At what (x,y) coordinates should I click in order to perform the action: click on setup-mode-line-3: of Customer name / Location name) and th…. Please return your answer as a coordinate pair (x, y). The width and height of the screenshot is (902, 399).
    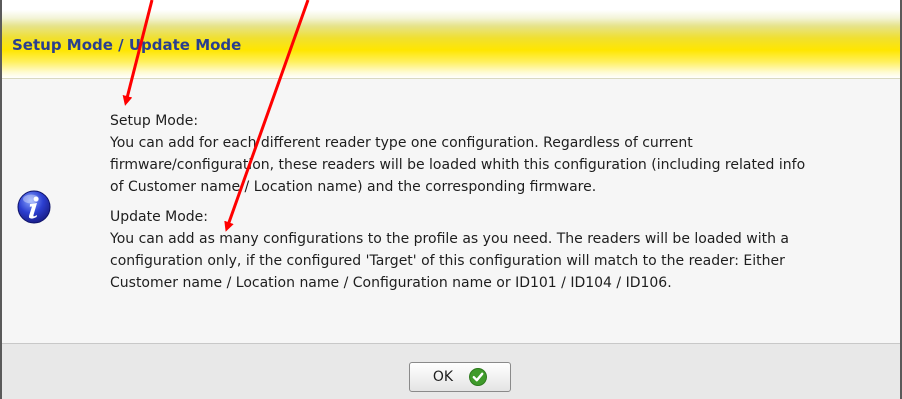
    Looking at the image, I should click on (353, 187).